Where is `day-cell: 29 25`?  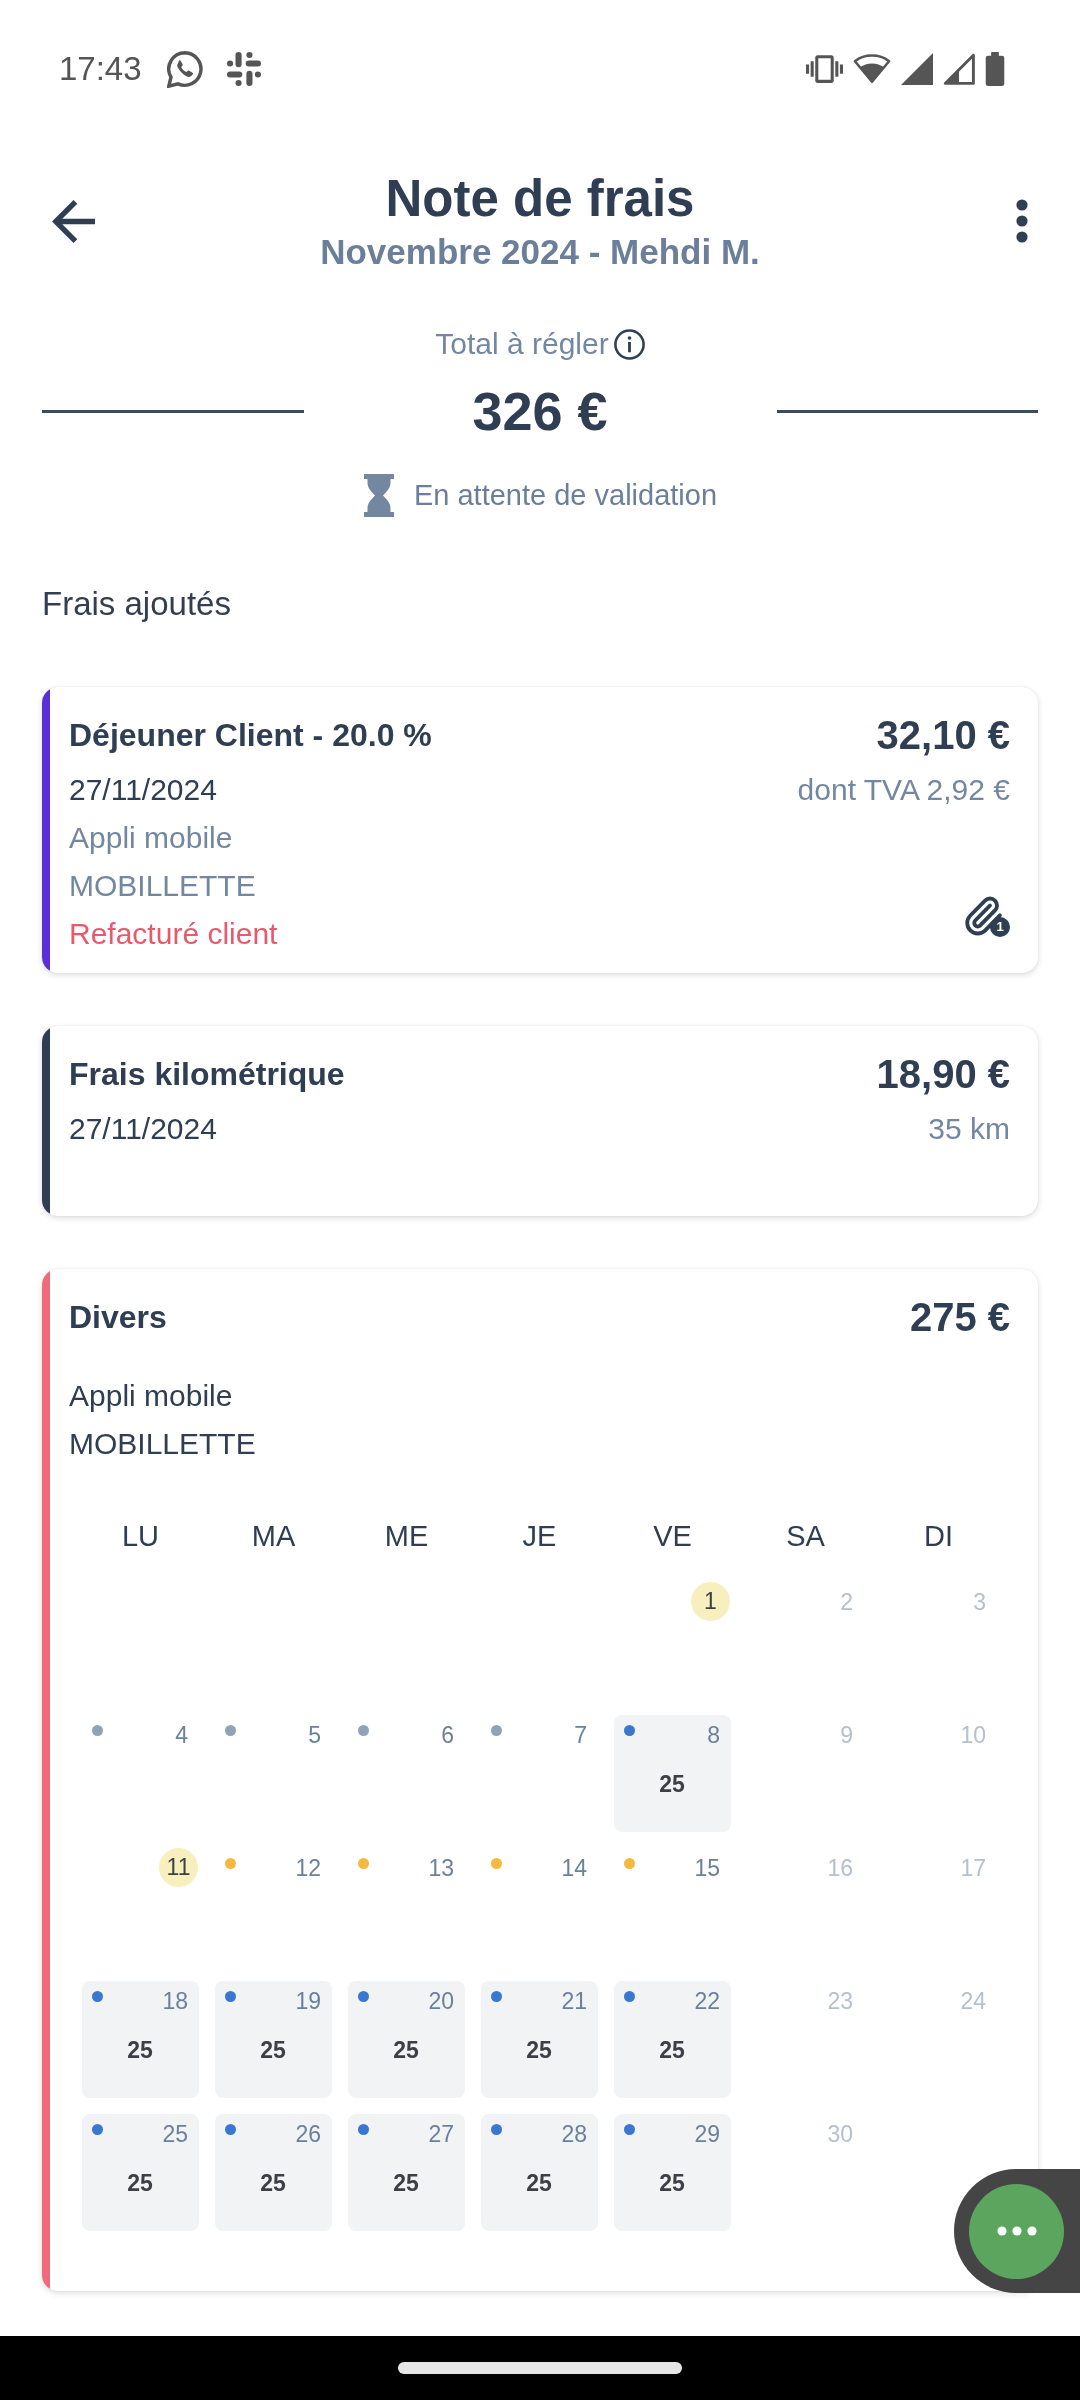
day-cell: 29 25 is located at coordinates (672, 2172).